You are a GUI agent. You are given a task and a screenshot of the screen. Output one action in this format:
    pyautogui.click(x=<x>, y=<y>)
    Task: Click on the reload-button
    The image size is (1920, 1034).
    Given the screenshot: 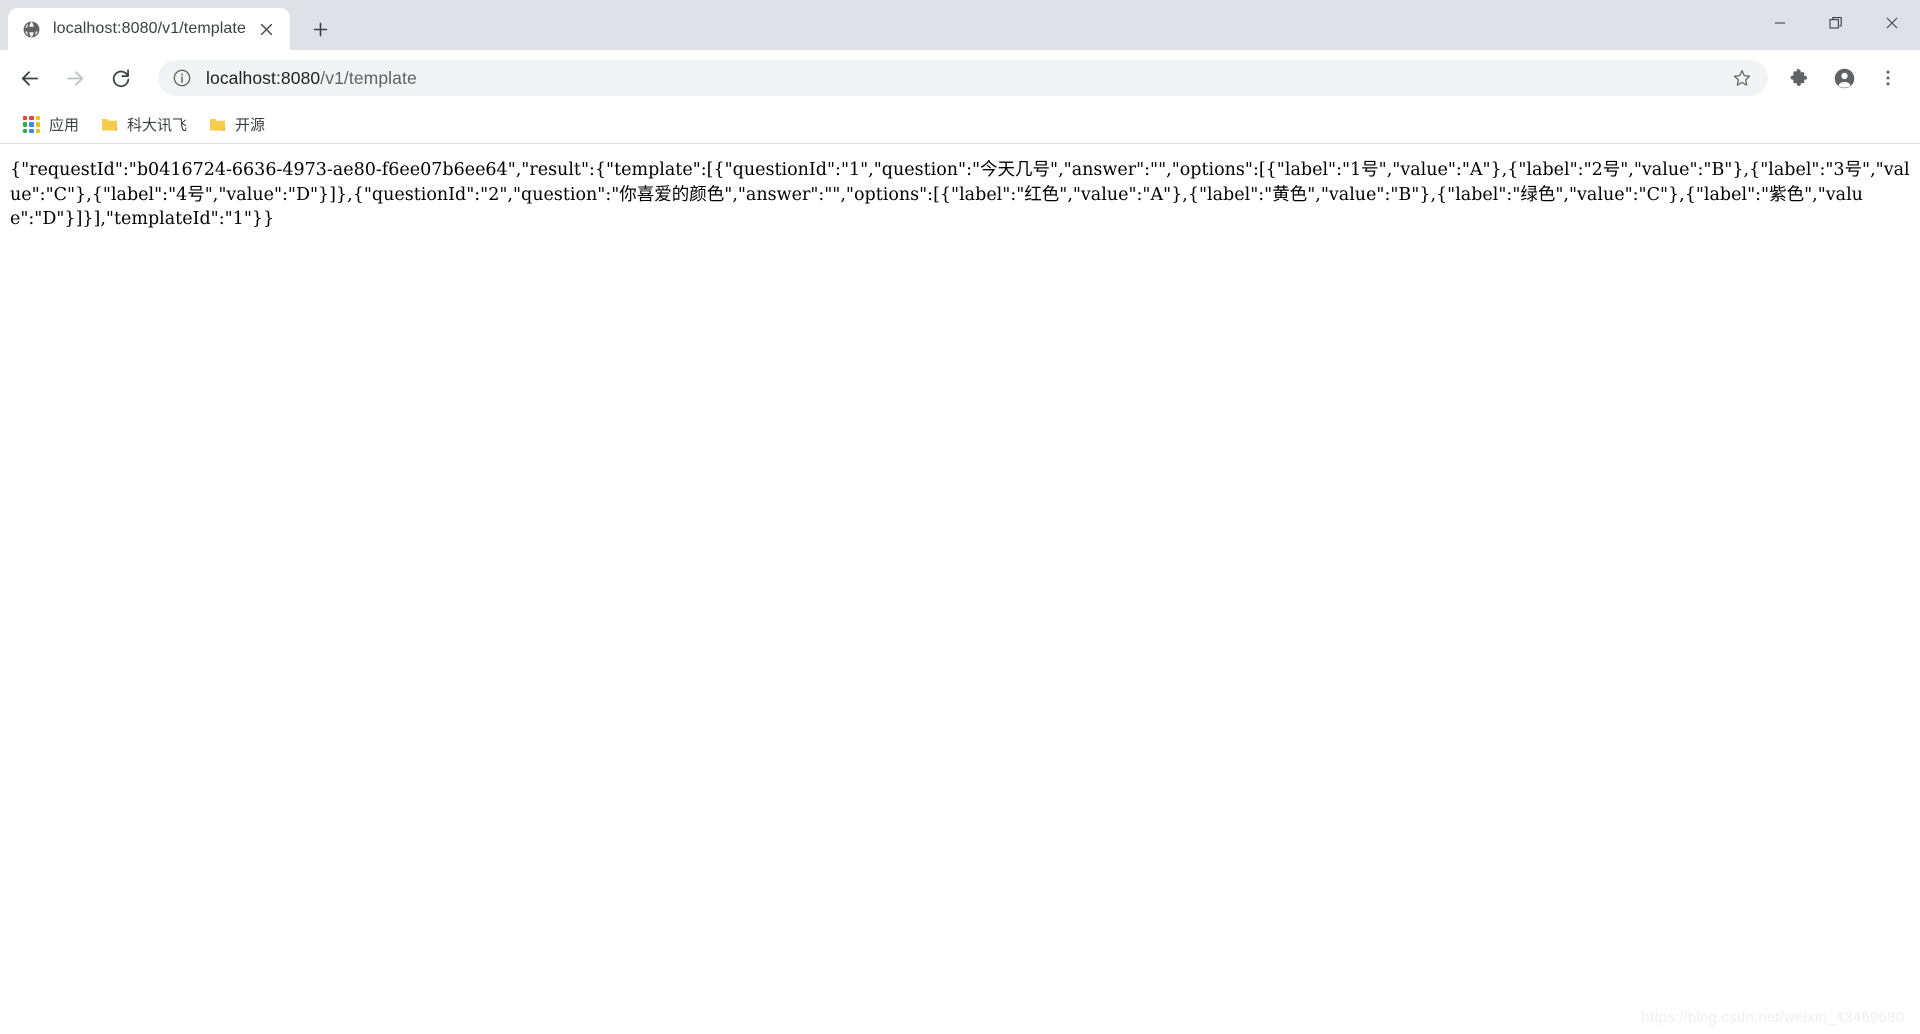 What is the action you would take?
    pyautogui.click(x=121, y=78)
    